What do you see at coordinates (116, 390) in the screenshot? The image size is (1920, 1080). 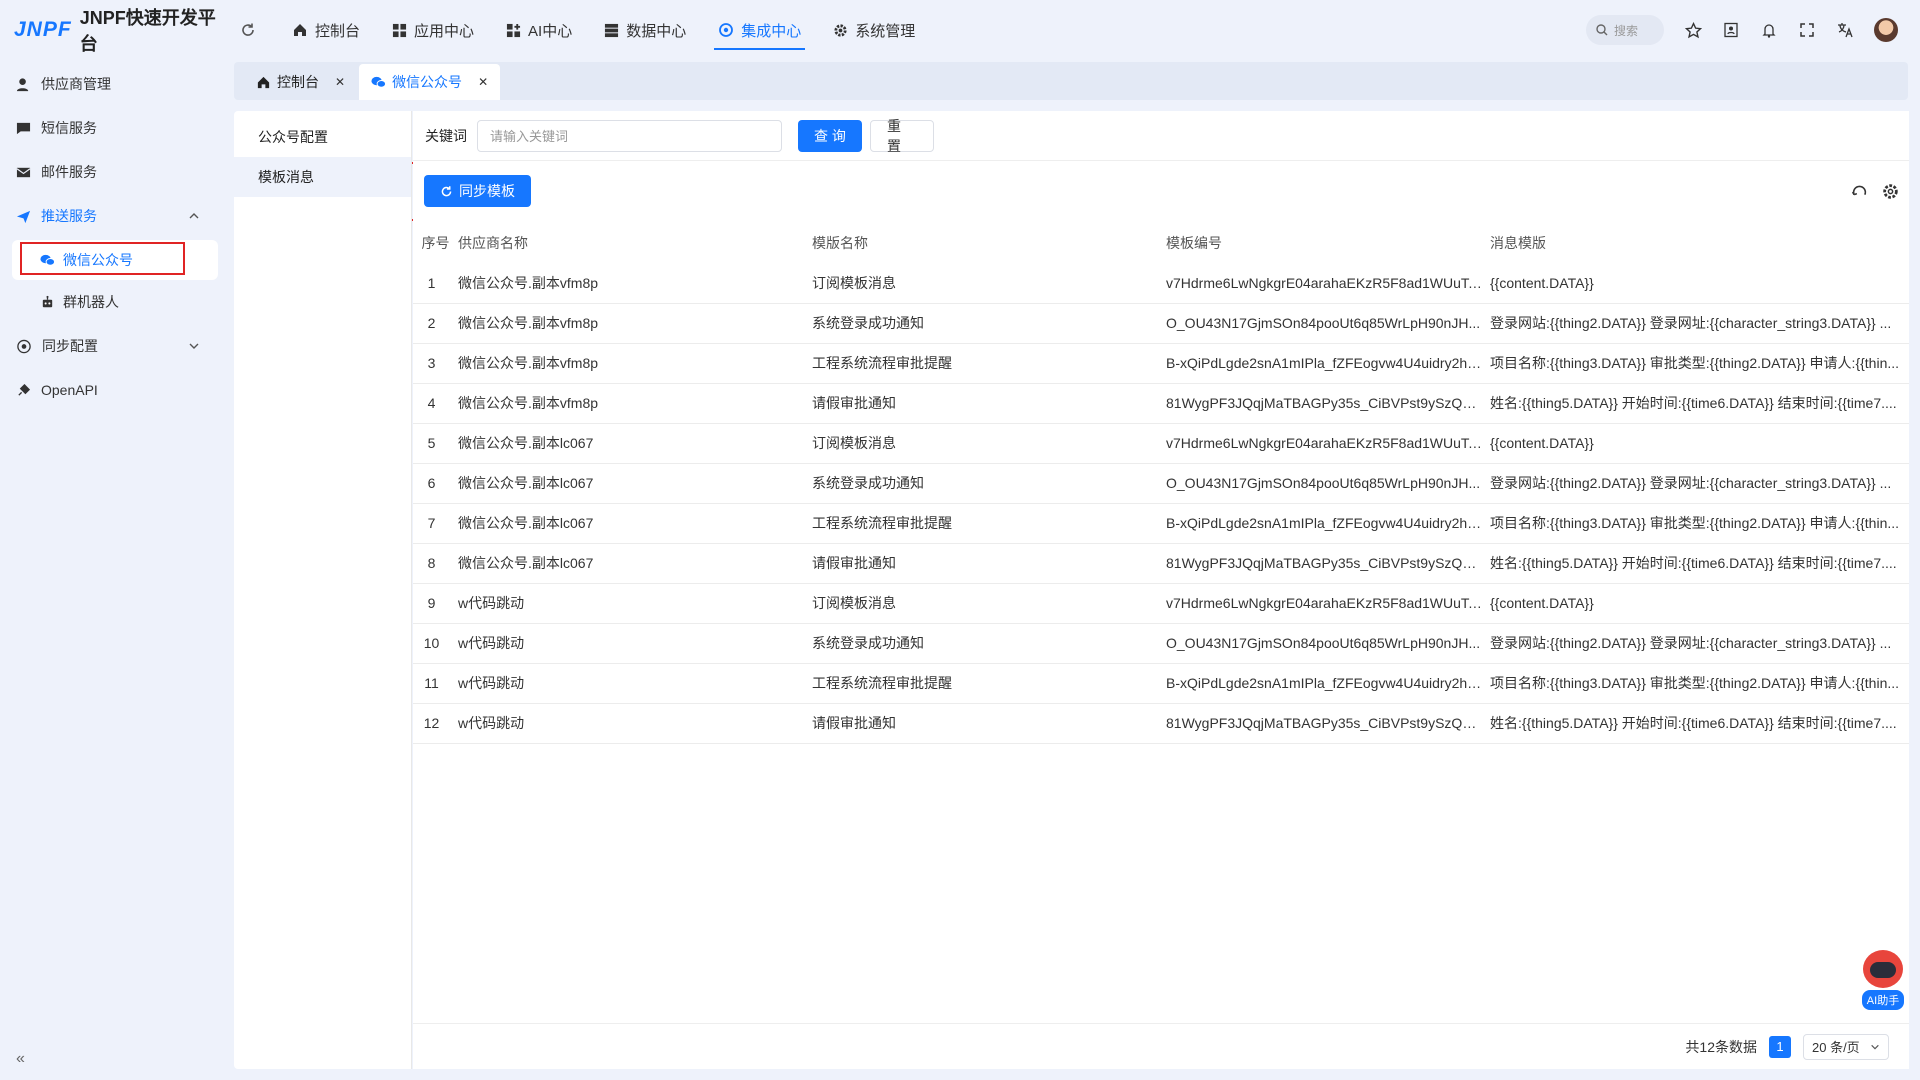 I see `sidebar-item-openapi: OpenAPI` at bounding box center [116, 390].